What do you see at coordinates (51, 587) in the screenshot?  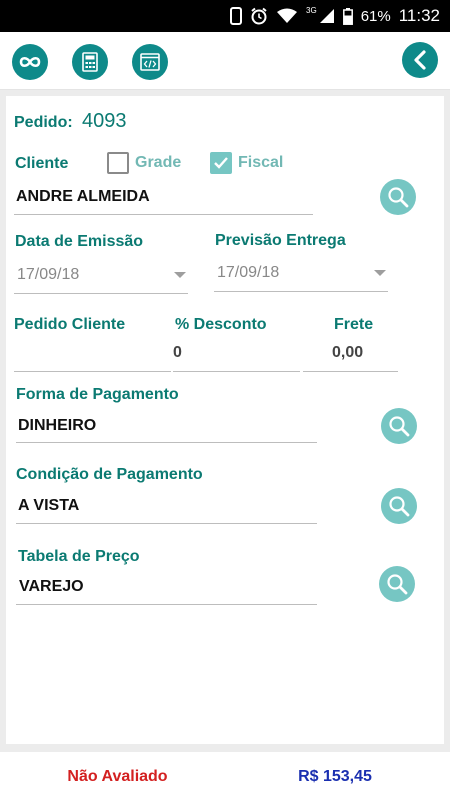 I see `tabela-preco-field: VAREJO` at bounding box center [51, 587].